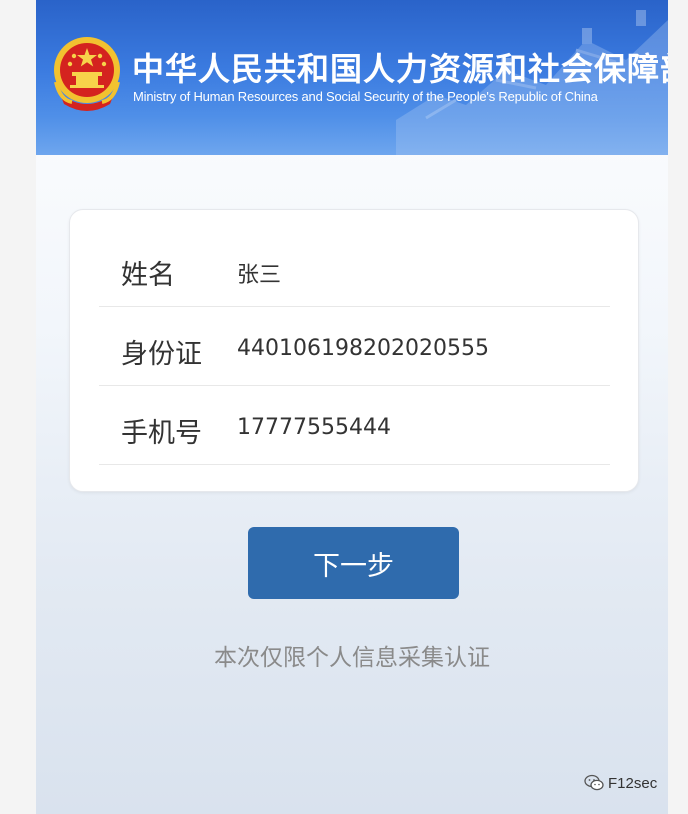 Image resolution: width=688 pixels, height=814 pixels. I want to click on watermark-text: F12sec, so click(633, 783).